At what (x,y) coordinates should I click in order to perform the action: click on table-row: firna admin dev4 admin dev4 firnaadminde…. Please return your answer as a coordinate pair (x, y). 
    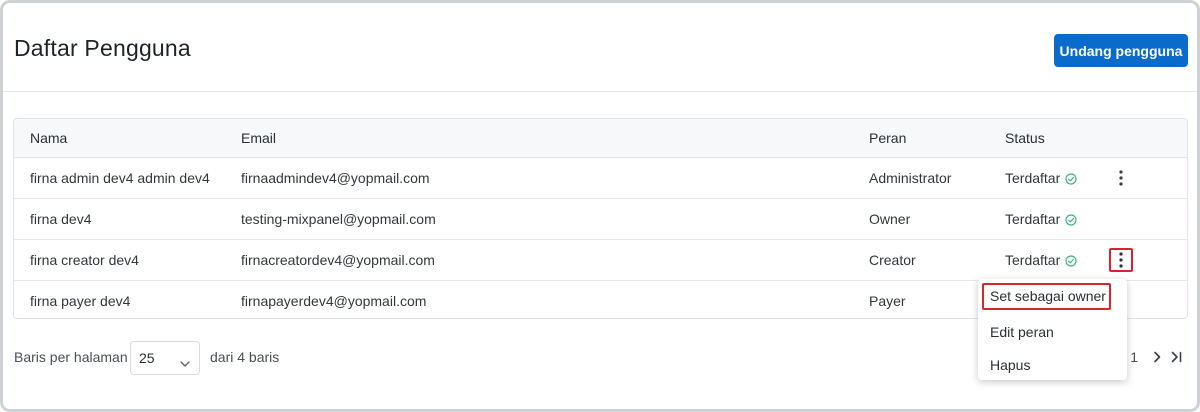
    Looking at the image, I should click on (600, 178).